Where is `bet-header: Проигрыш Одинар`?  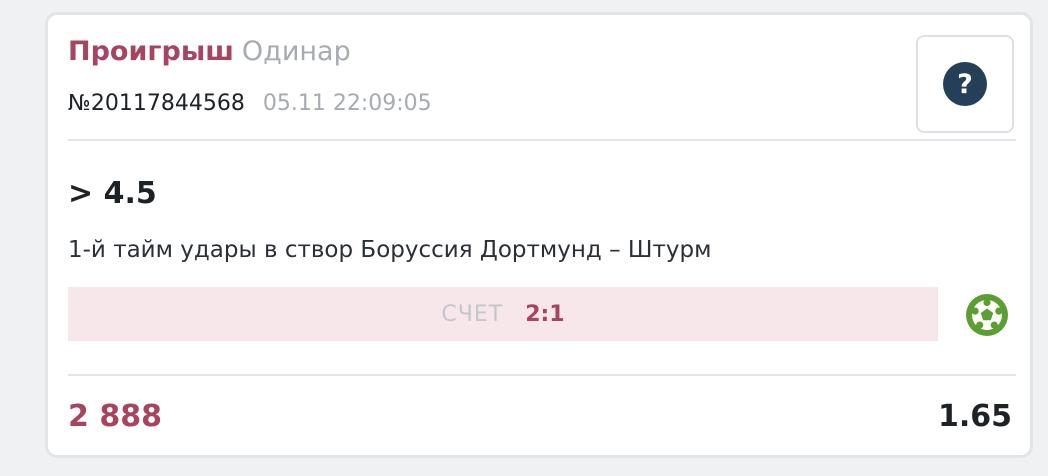
bet-header: Проигрыш Одинар is located at coordinates (209, 52).